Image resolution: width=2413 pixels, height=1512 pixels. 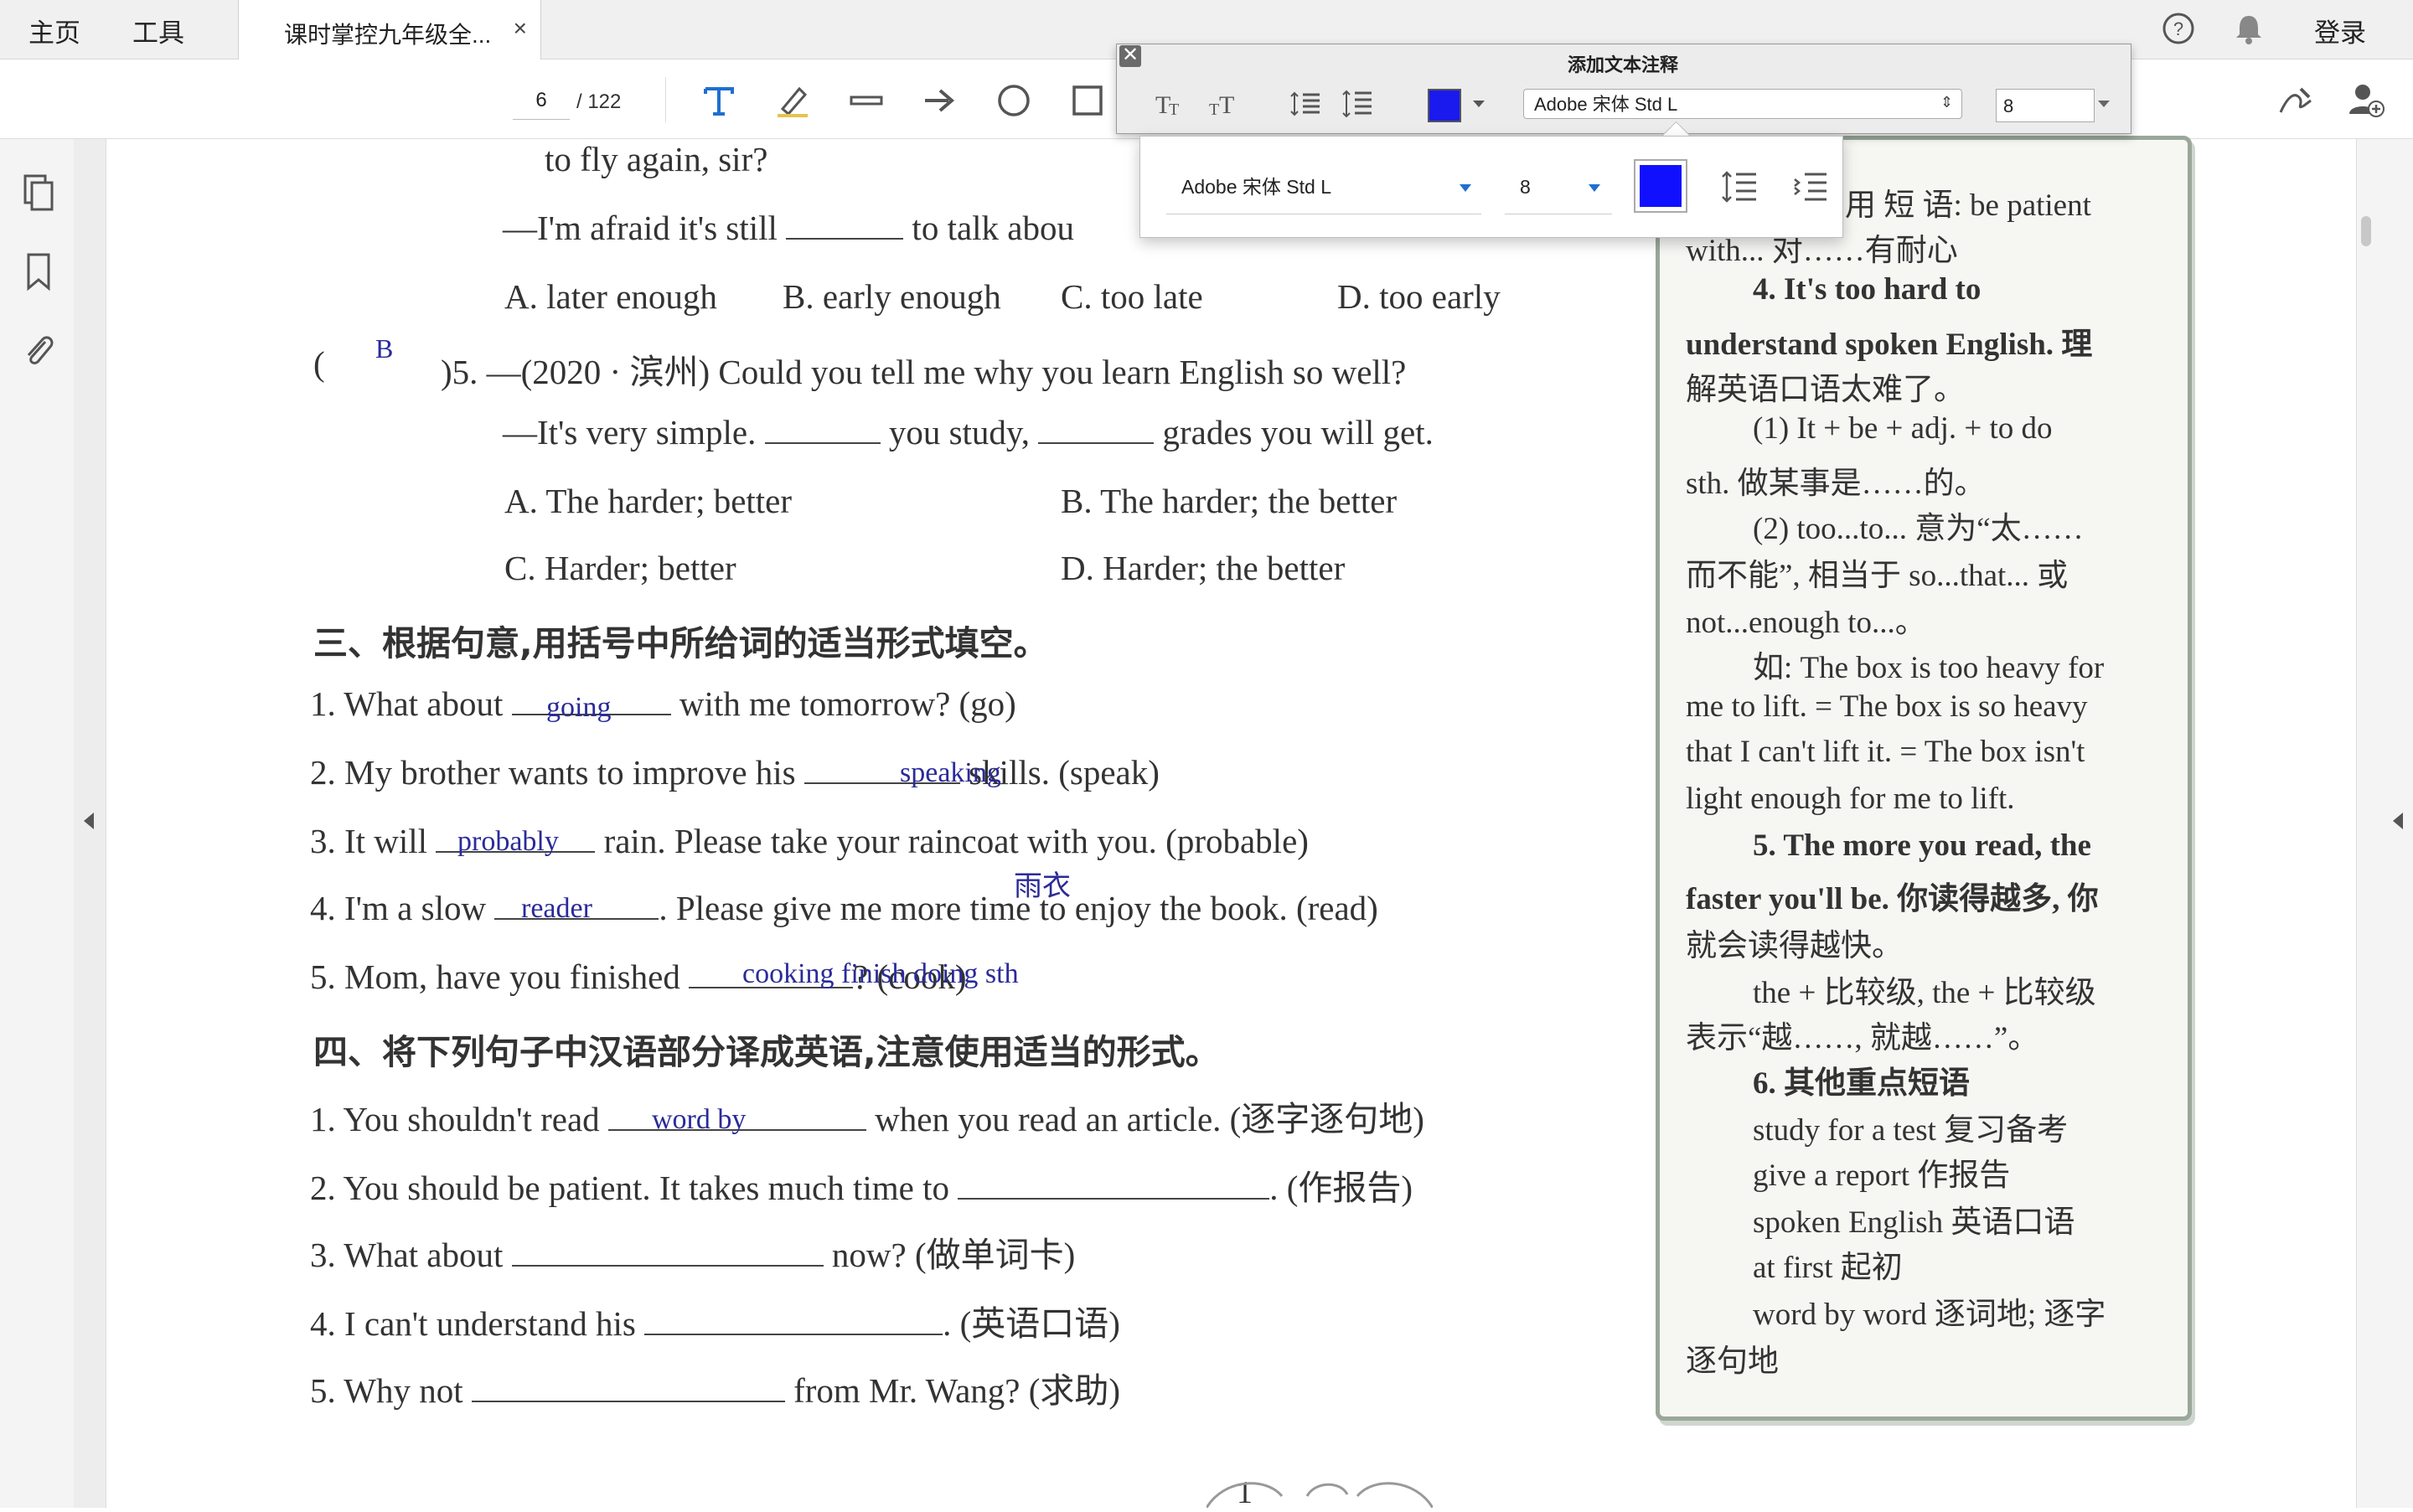 I want to click on note-line: 6. 其他重点短语, so click(x=1861, y=1083).